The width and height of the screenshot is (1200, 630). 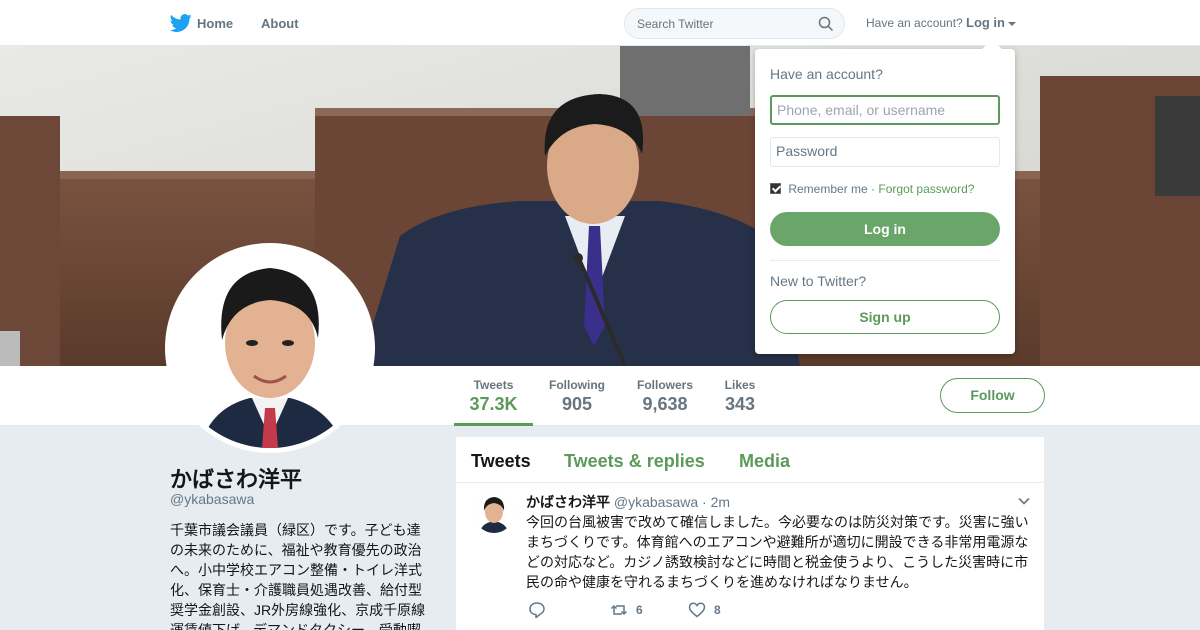 What do you see at coordinates (740, 385) in the screenshot?
I see `stat-likes-label: Likes` at bounding box center [740, 385].